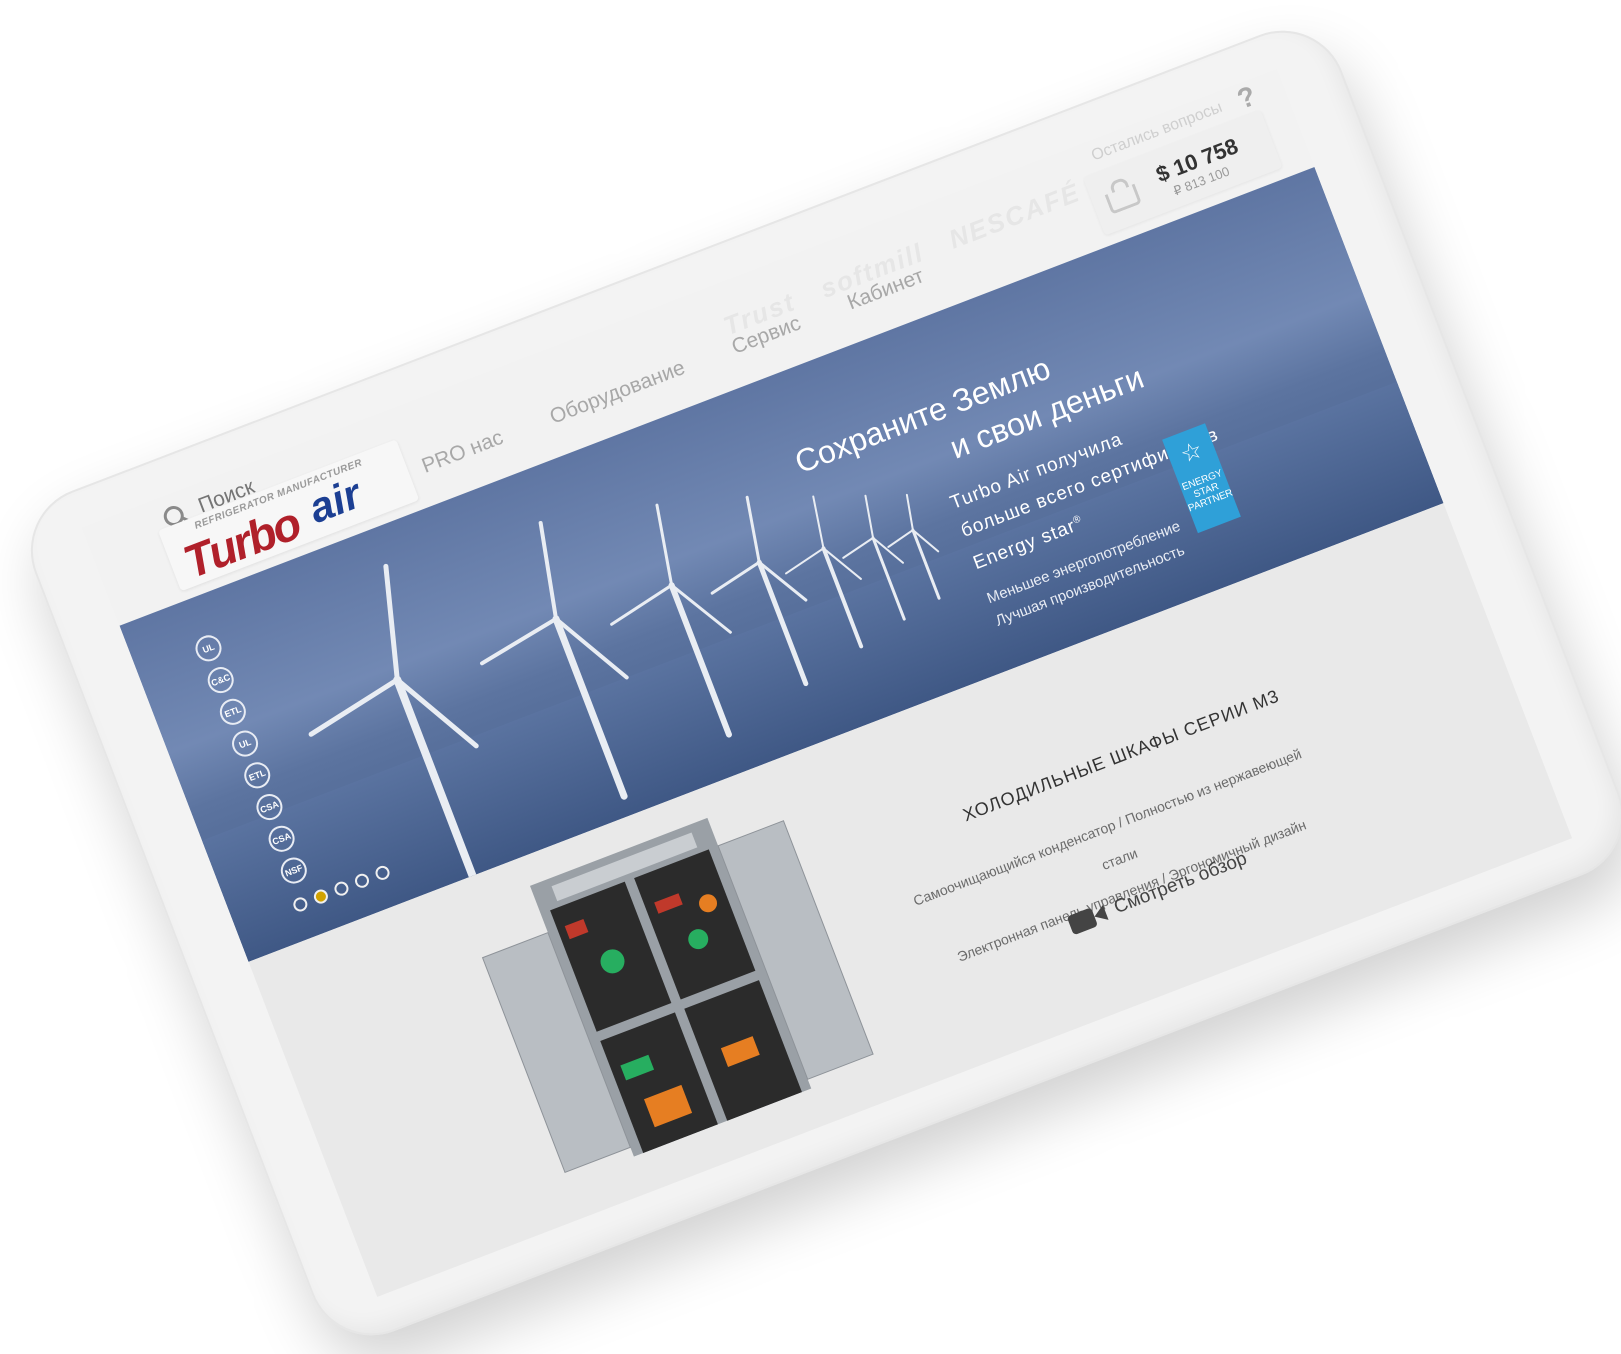 This screenshot has height=1354, width=1621. Describe the element at coordinates (1123, 199) in the screenshot. I see `basket-icon` at that location.